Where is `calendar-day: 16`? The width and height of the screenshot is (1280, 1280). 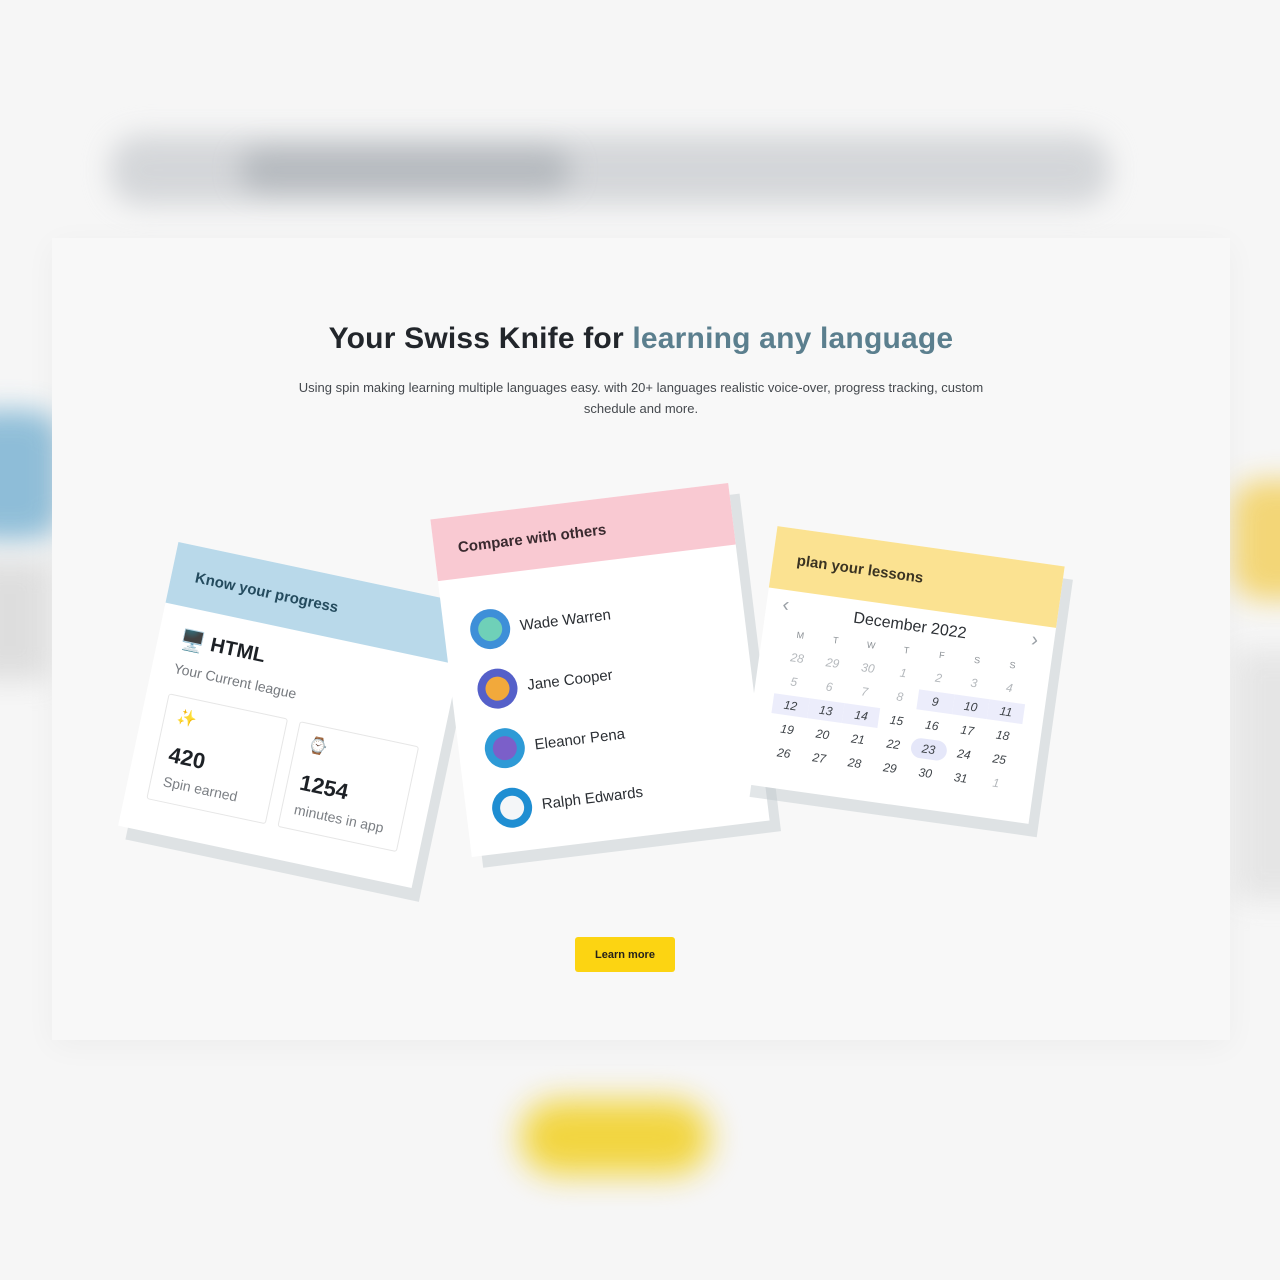
calendar-day: 16 is located at coordinates (932, 725).